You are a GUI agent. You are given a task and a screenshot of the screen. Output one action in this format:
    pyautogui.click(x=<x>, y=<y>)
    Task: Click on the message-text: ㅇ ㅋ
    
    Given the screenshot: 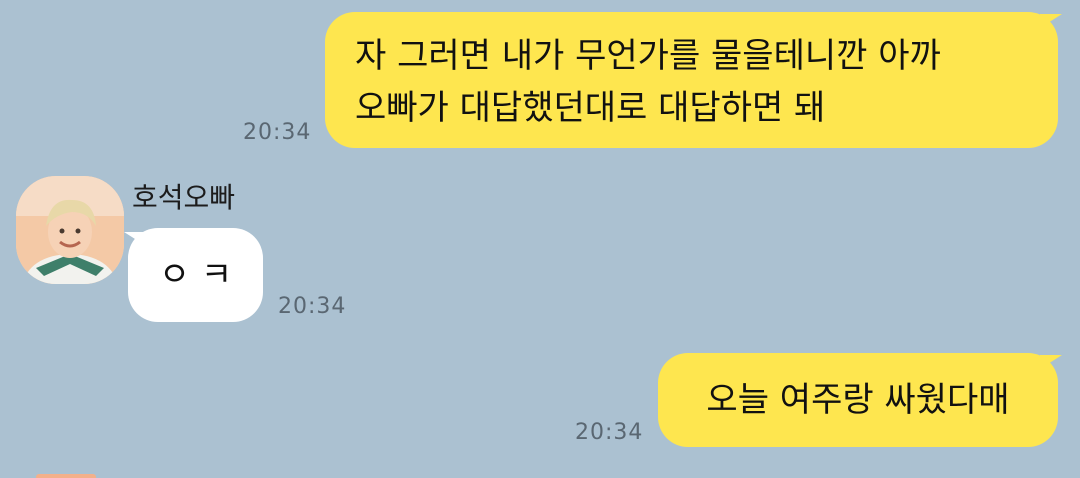 What is the action you would take?
    pyautogui.click(x=195, y=275)
    